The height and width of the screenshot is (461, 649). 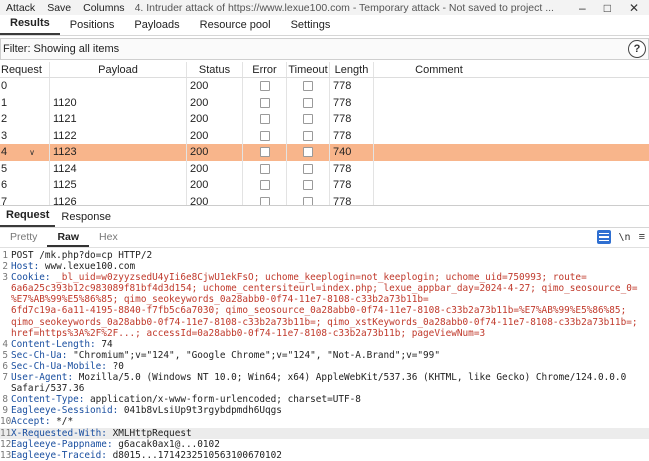 I want to click on cell-length: 778, so click(x=352, y=86).